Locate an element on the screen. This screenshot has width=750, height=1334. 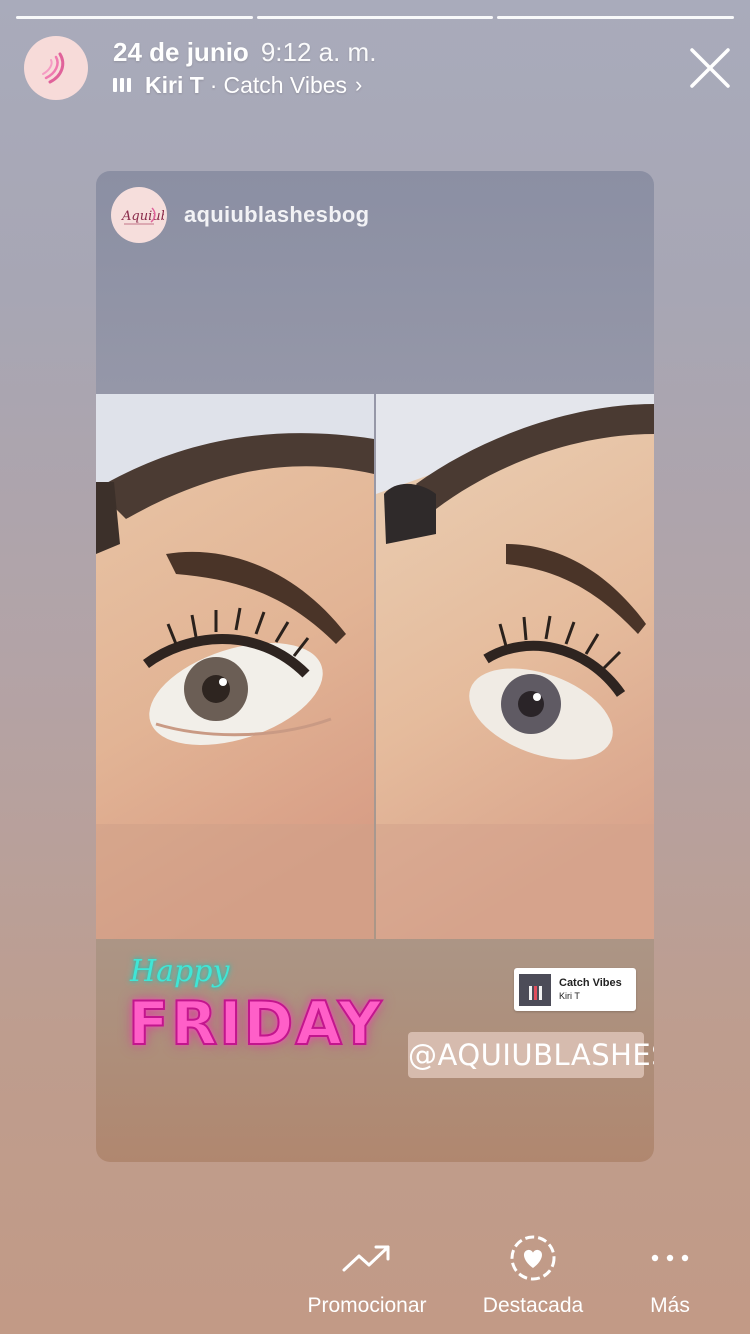
friday-sticker: FRIDAY is located at coordinates (255, 1024).